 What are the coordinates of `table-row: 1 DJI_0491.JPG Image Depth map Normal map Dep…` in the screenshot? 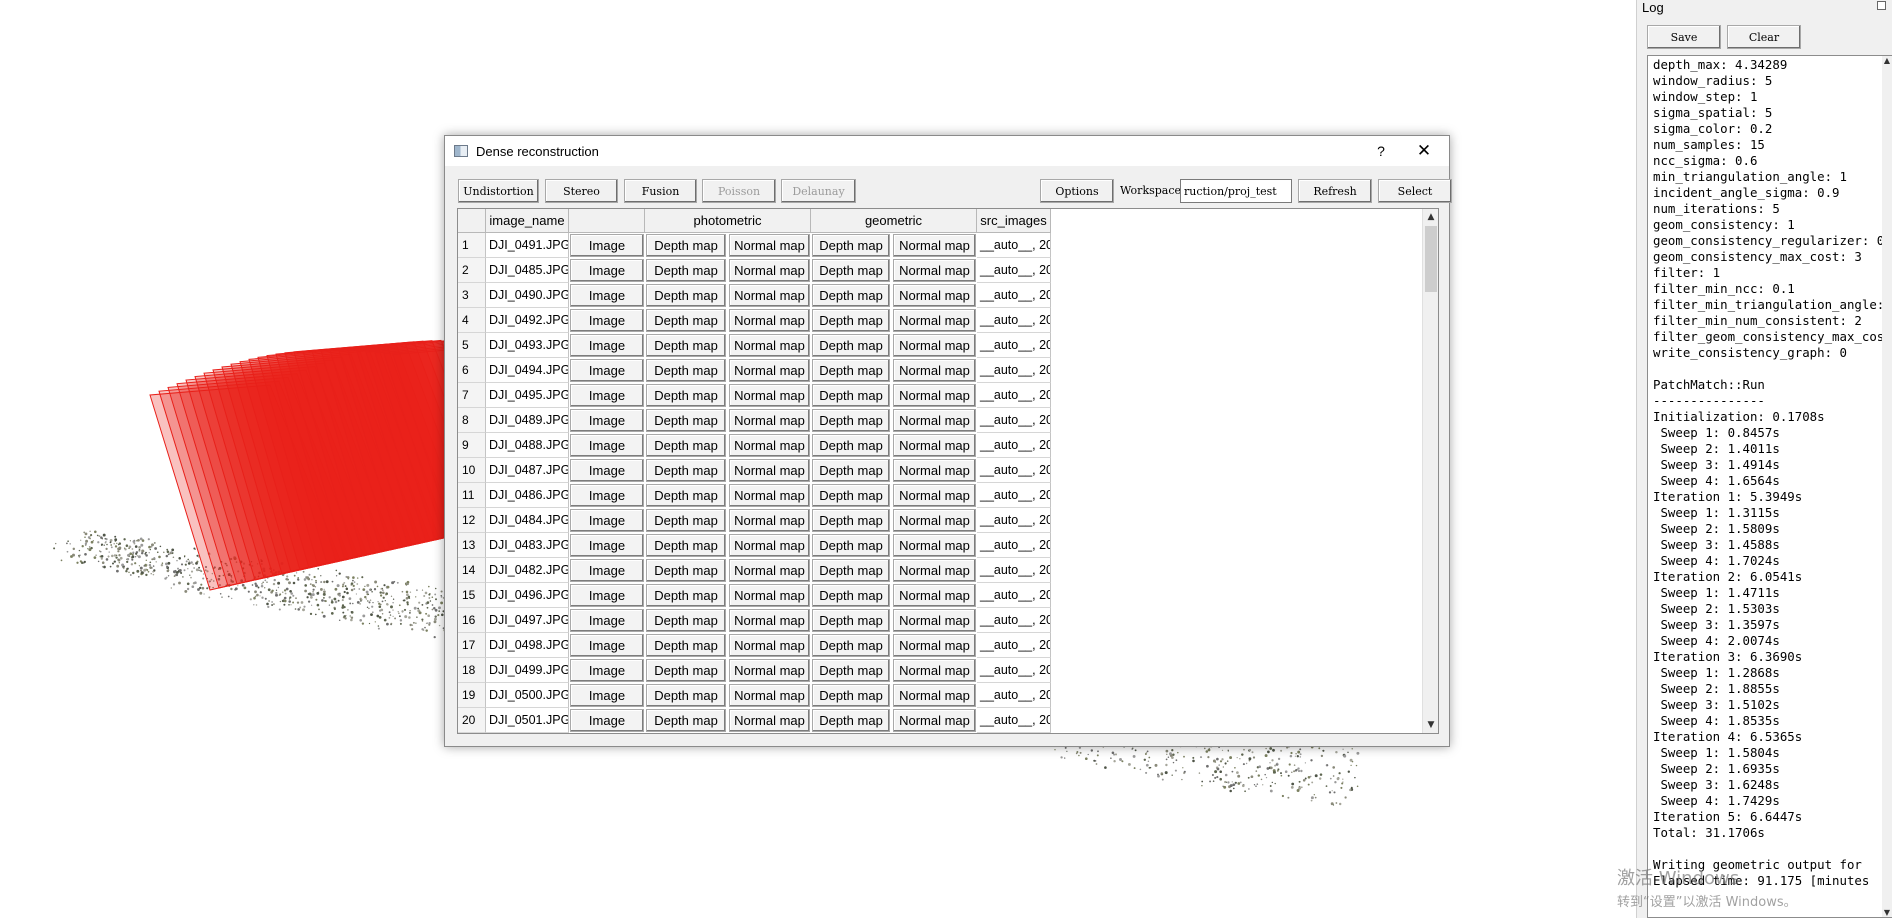 It's located at (758, 245).